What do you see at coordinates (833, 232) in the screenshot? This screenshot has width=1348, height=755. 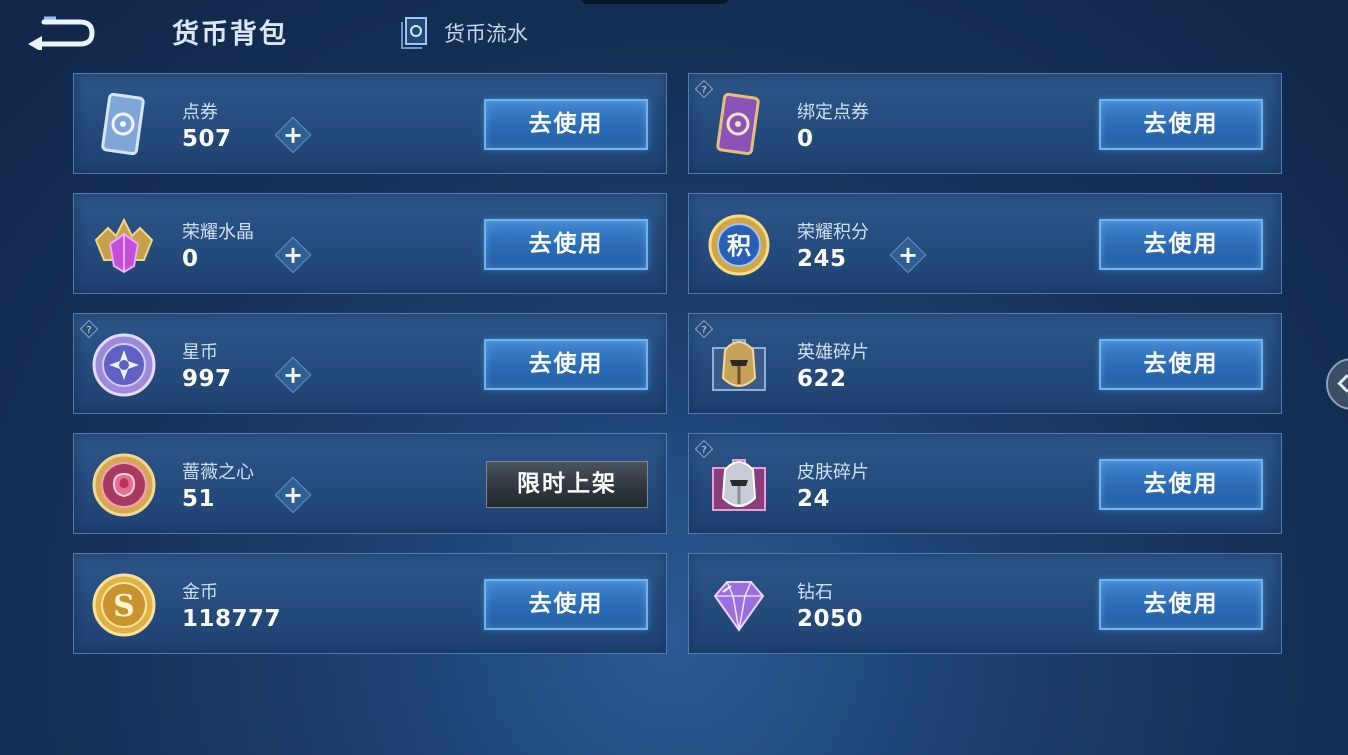 I see `currency-name: 荣耀积分` at bounding box center [833, 232].